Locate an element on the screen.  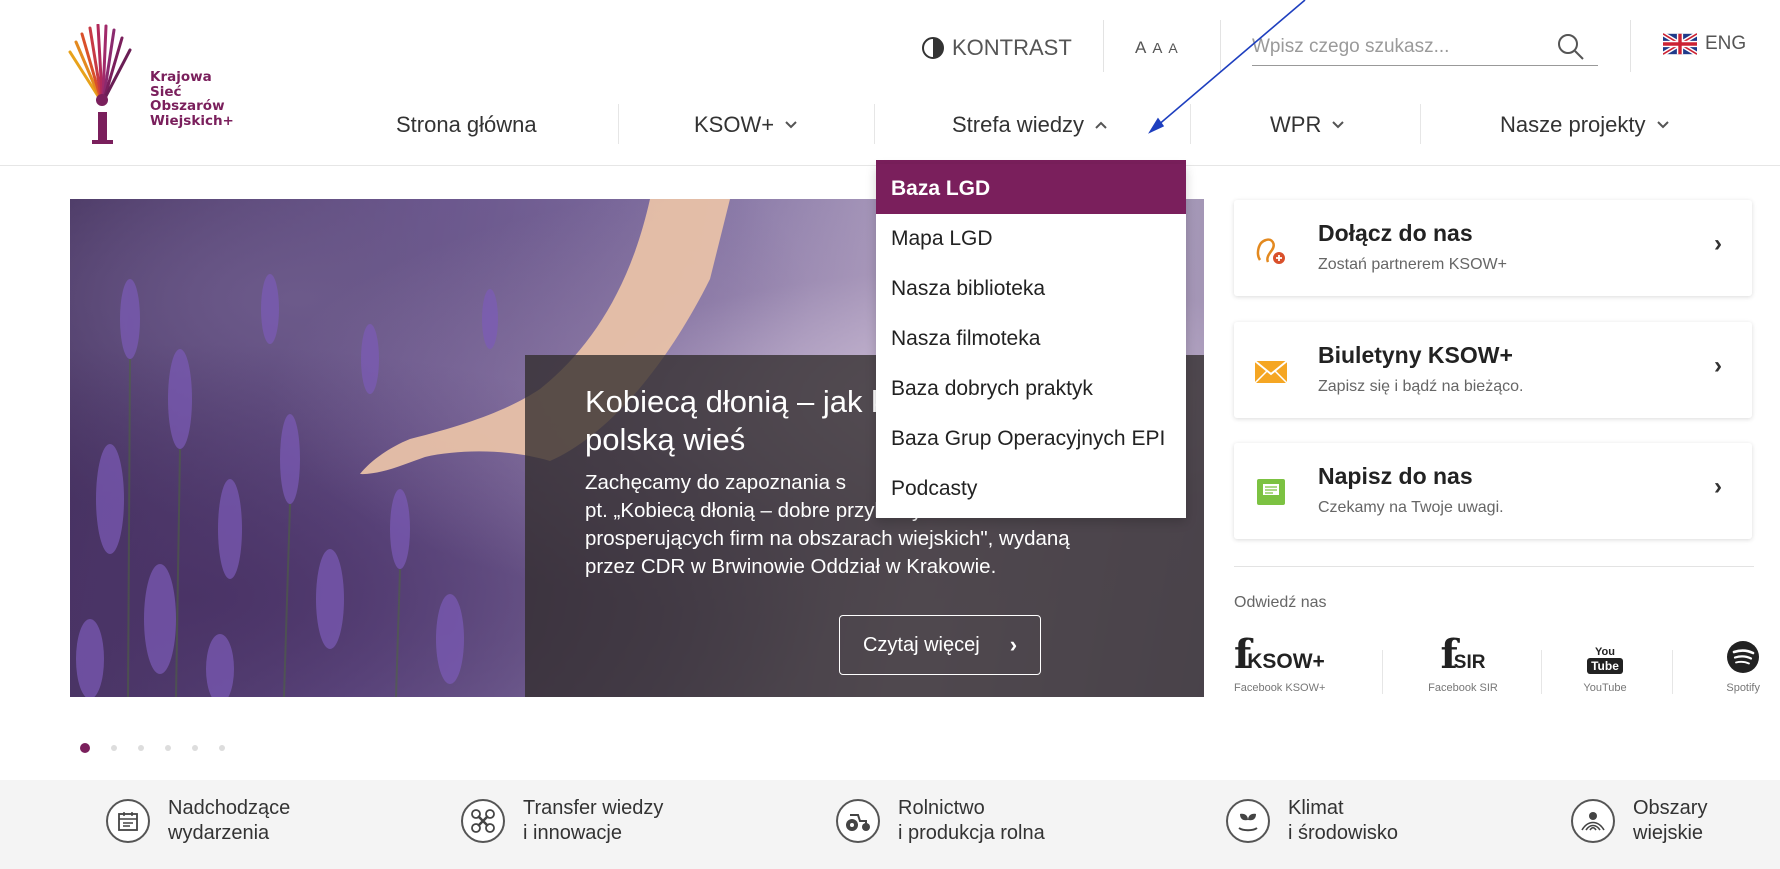
ksow-logo: Krajowa Sieć Obszarów Wiejskich+ is located at coordinates (173, 85).